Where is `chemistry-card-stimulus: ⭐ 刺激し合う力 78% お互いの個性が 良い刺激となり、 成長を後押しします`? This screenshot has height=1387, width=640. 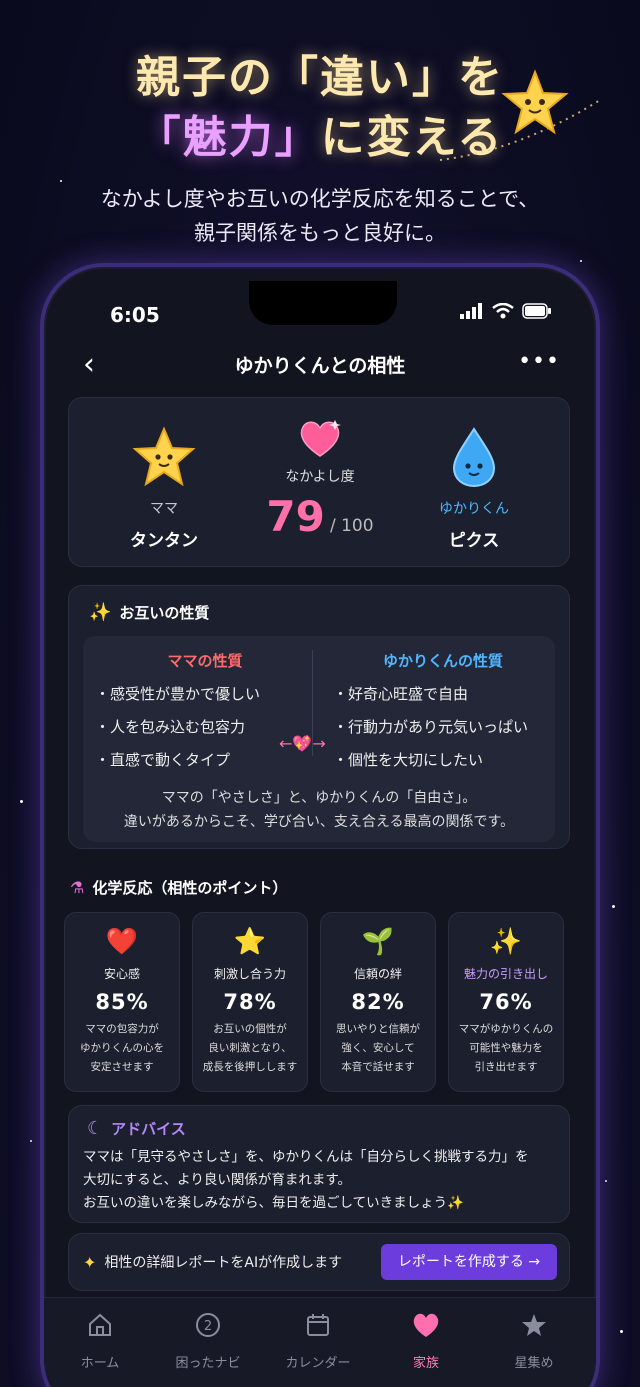 chemistry-card-stimulus: ⭐ 刺激し合う力 78% お互いの個性が 良い刺激となり、 成長を後押しします is located at coordinates (250, 1002).